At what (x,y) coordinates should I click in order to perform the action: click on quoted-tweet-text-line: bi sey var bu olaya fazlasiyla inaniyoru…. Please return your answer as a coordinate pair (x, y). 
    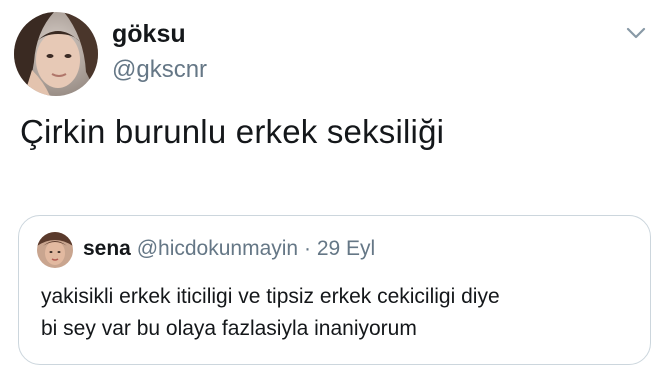
    Looking at the image, I should click on (229, 328).